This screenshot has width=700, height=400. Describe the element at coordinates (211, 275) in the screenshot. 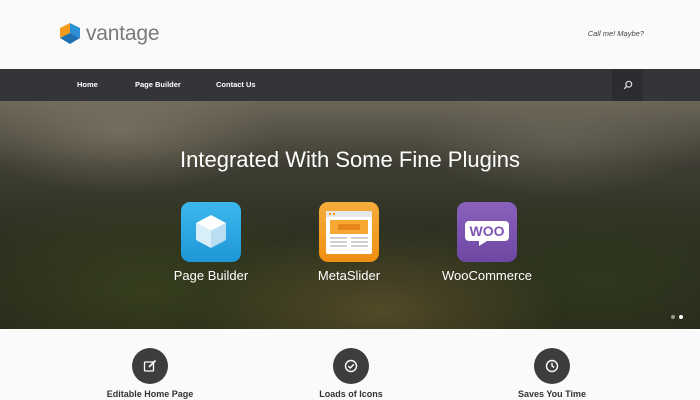

I see `plugin-label: Page Builder` at that location.